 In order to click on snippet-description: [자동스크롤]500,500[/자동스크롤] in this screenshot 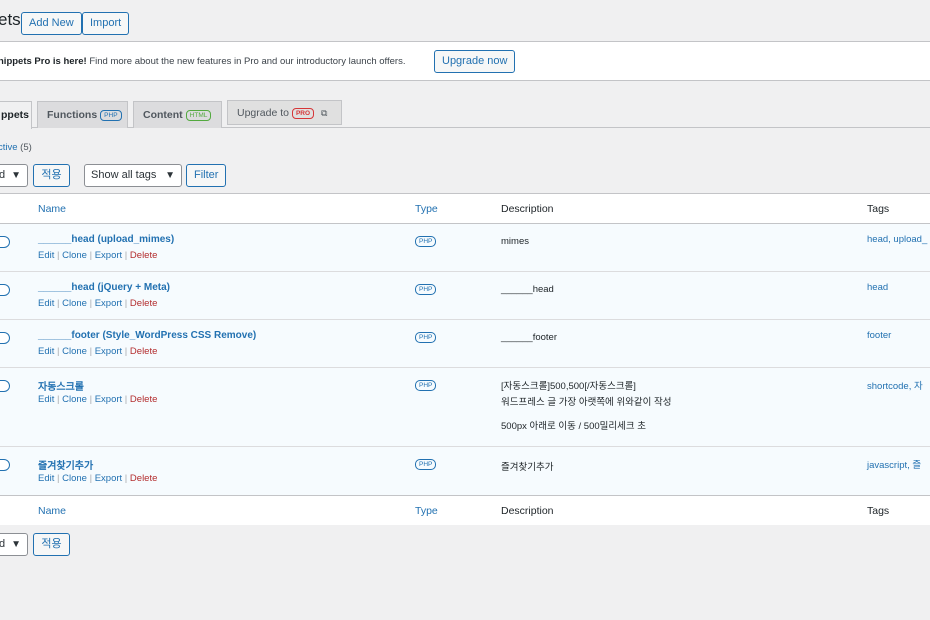, I will do `click(568, 386)`.